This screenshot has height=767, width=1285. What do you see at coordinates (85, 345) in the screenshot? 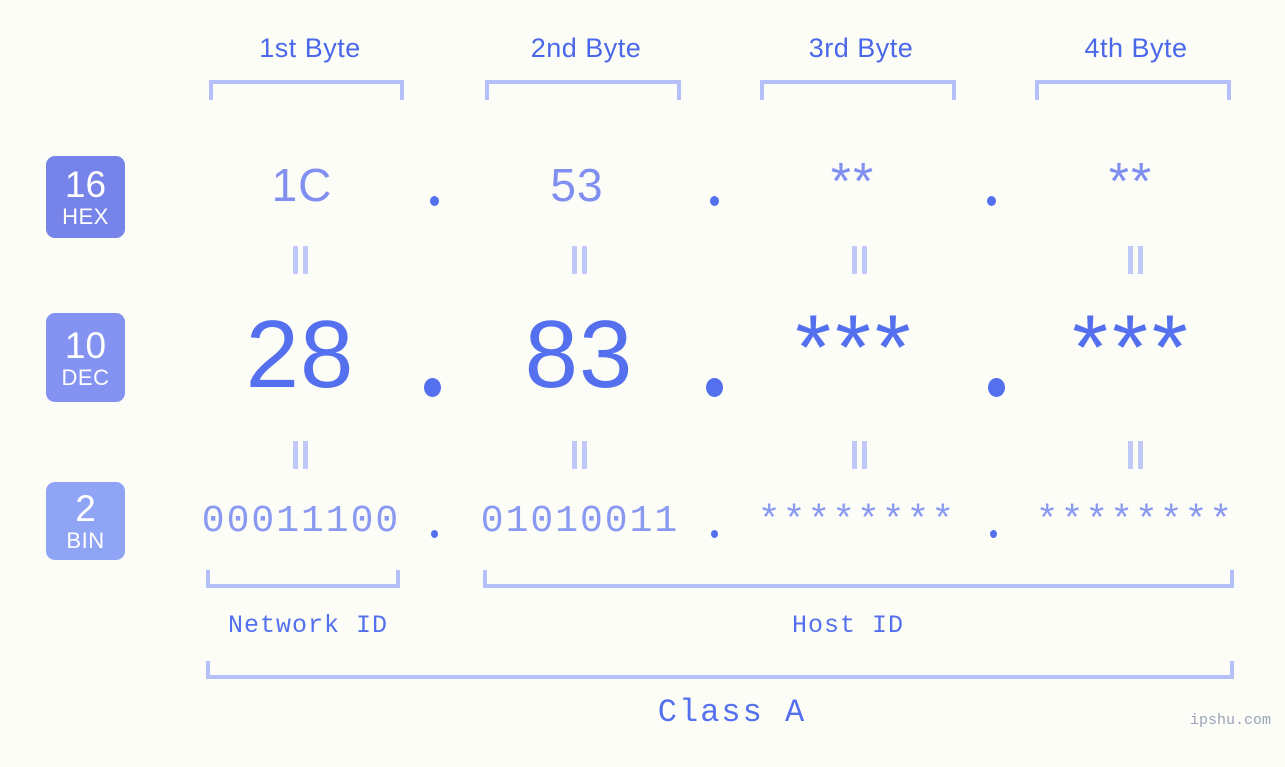
I see `radix-badge-number: 10` at bounding box center [85, 345].